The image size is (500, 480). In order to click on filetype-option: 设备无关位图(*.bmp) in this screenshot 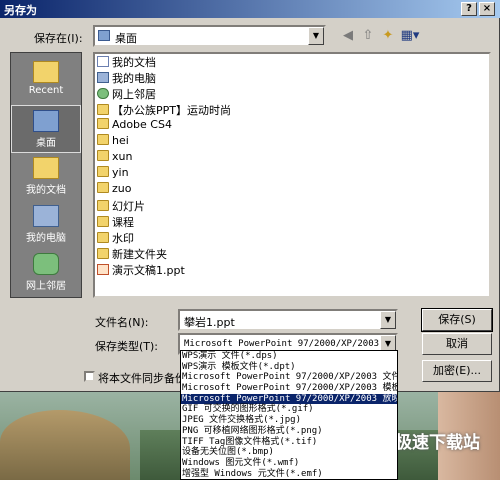, I will do `click(289, 452)`.